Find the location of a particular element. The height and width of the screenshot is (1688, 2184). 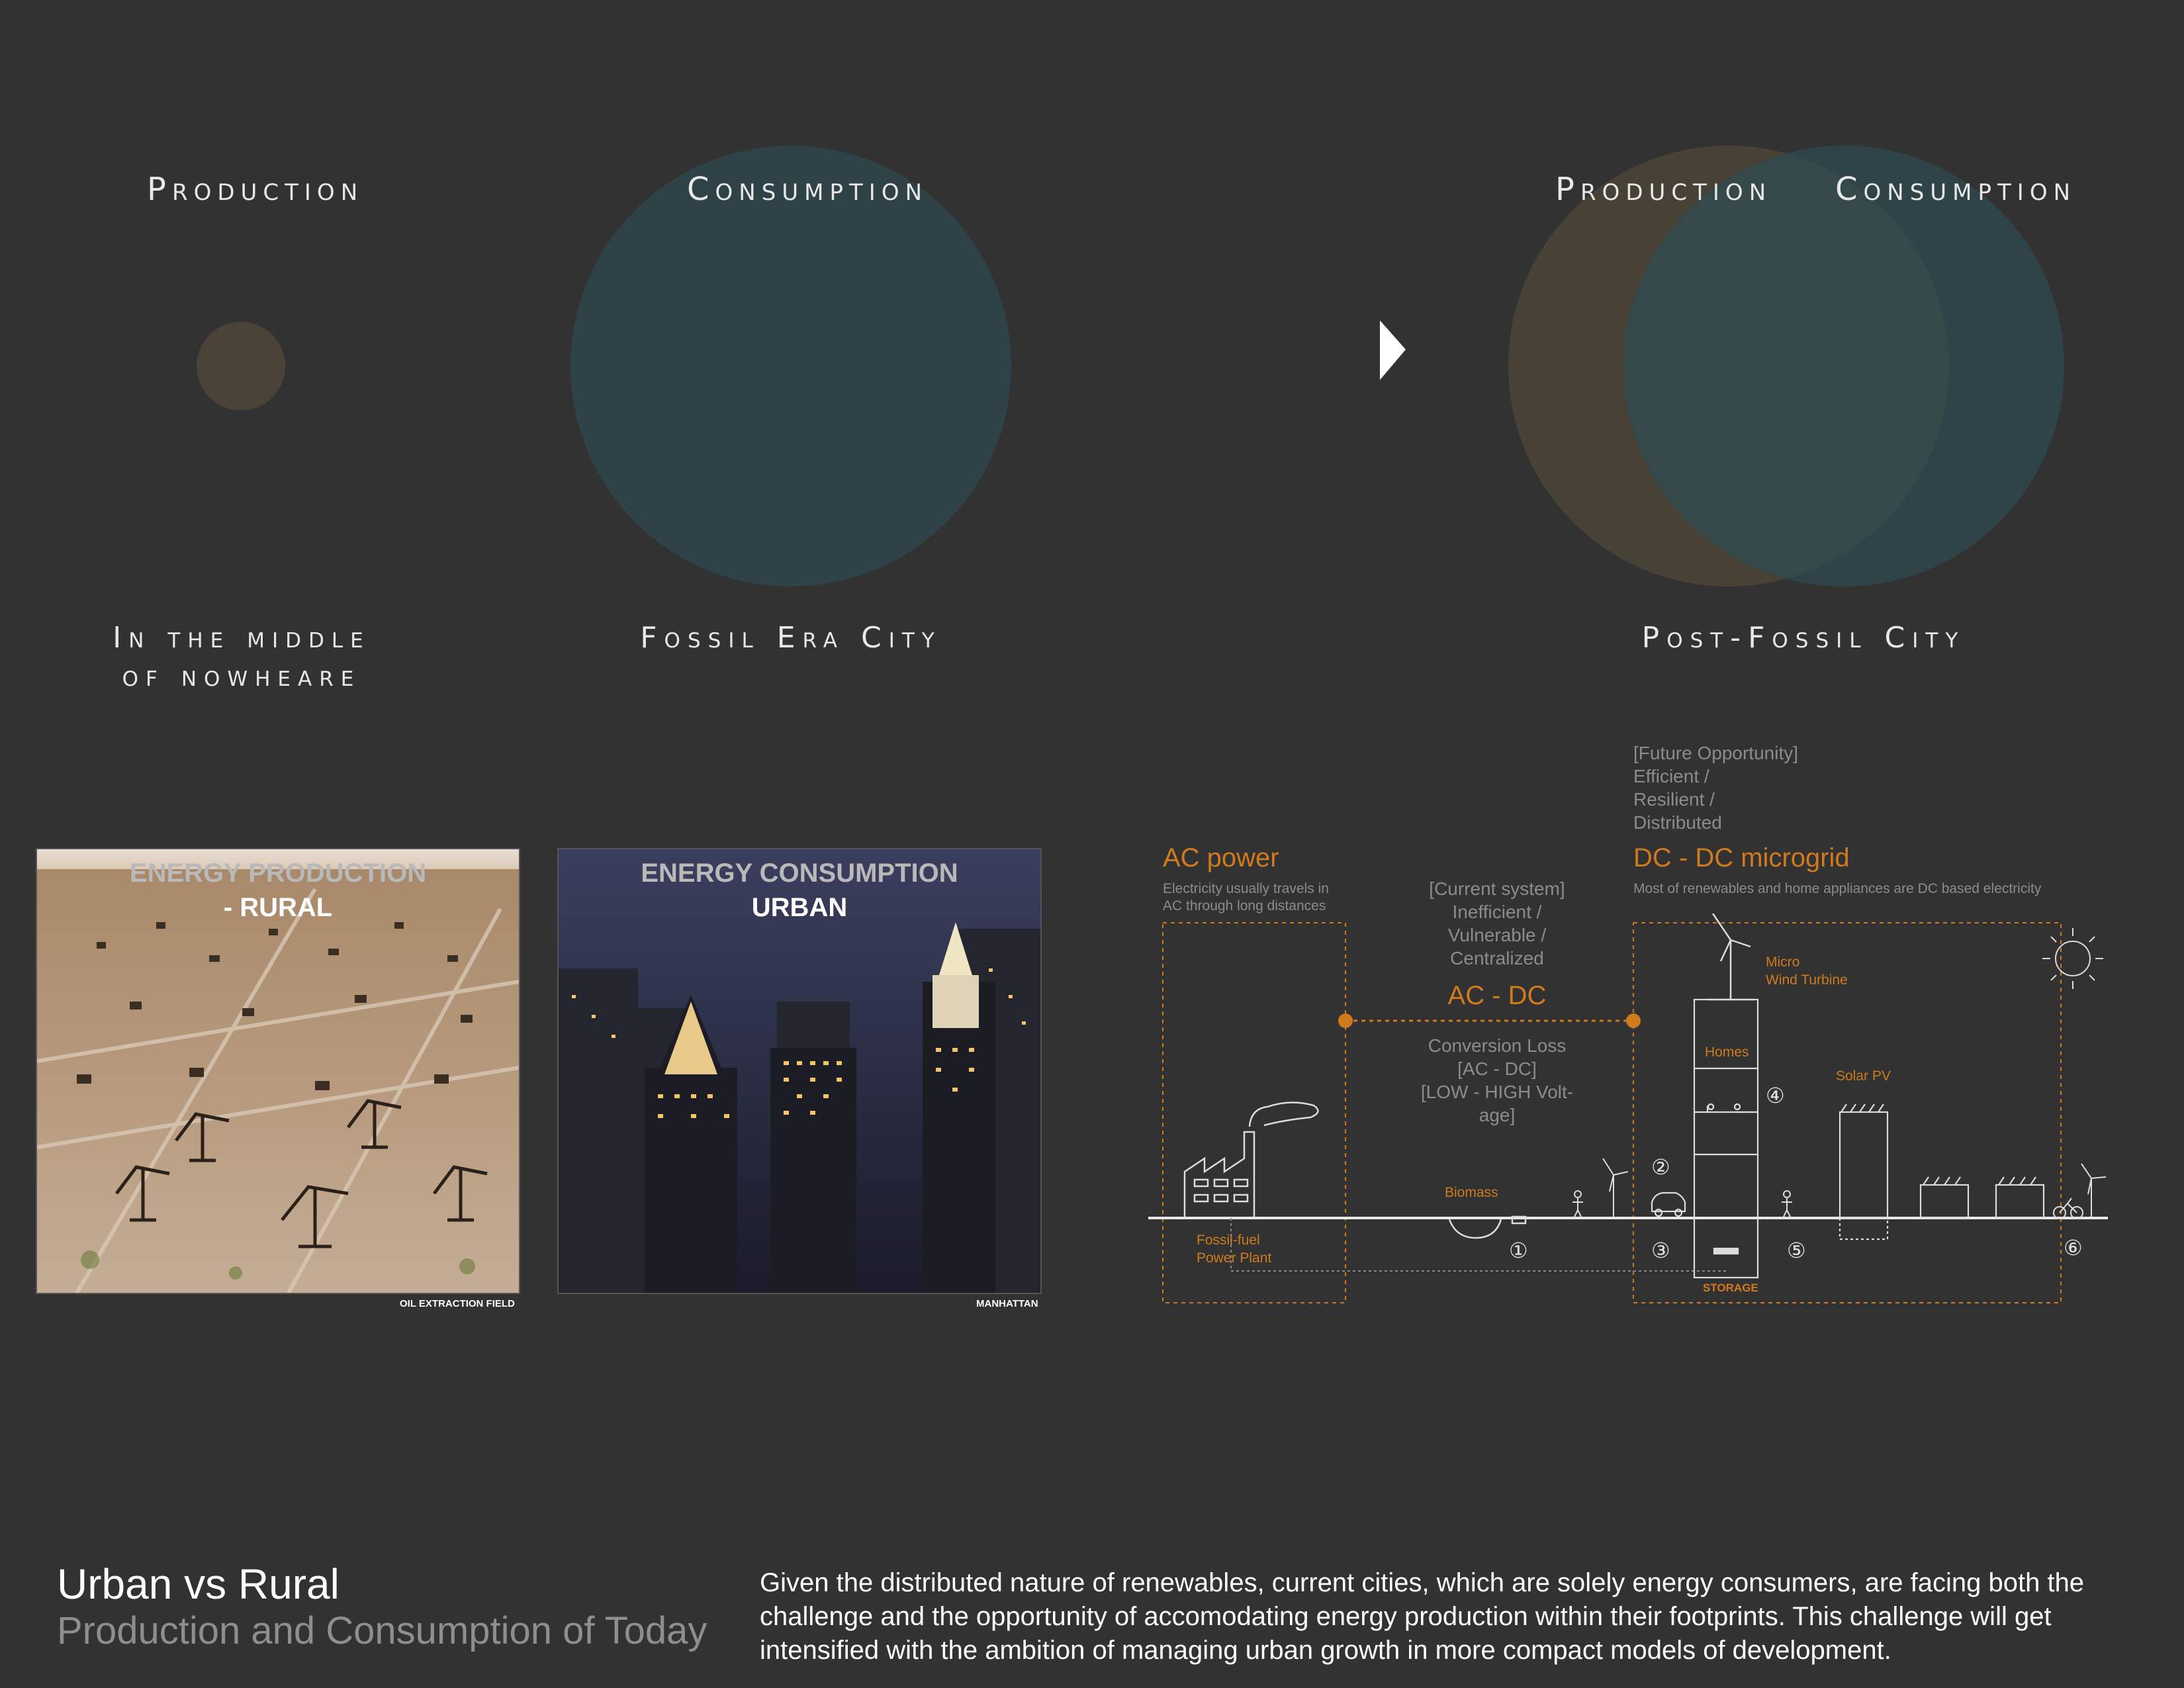

bicycle-icon is located at coordinates (2068, 1208).